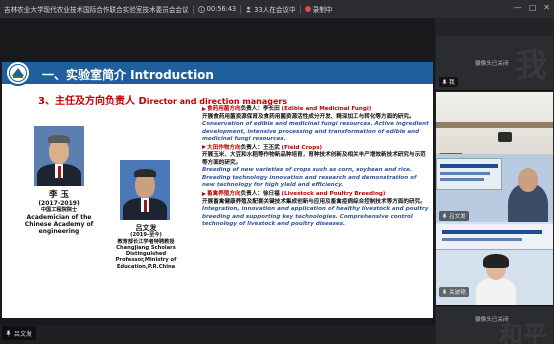  What do you see at coordinates (59, 224) in the screenshot?
I see `person1-title-en2: Chinese Academy of` at bounding box center [59, 224].